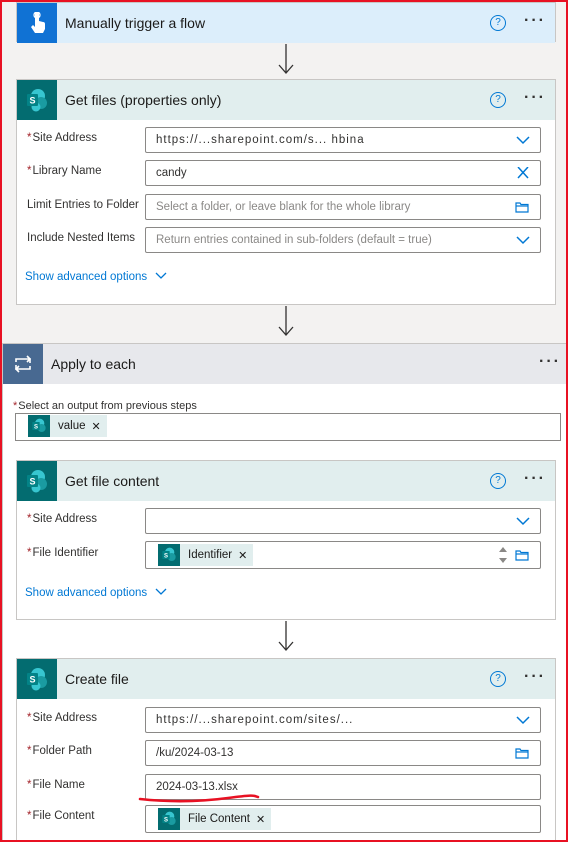 The image size is (568, 842). What do you see at coordinates (284, 364) in the screenshot?
I see `apply-to-each-header: Apply to each ···` at bounding box center [284, 364].